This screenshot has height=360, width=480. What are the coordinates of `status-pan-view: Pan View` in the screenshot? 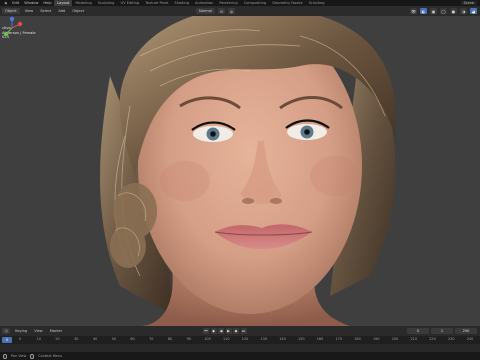 It's located at (19, 356).